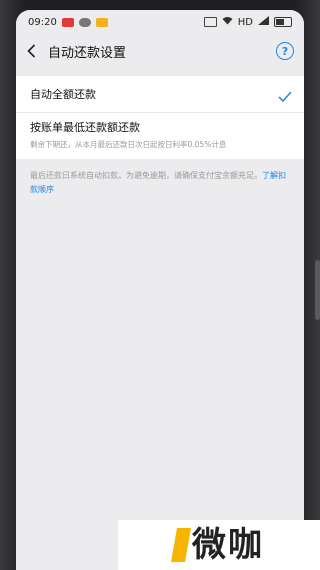 The width and height of the screenshot is (320, 570). Describe the element at coordinates (160, 183) in the screenshot. I see `deduction-note: 最后还款日系统自动扣款。为避免逾期，请确保支付宝余额充足。了解扣款顺序` at that location.